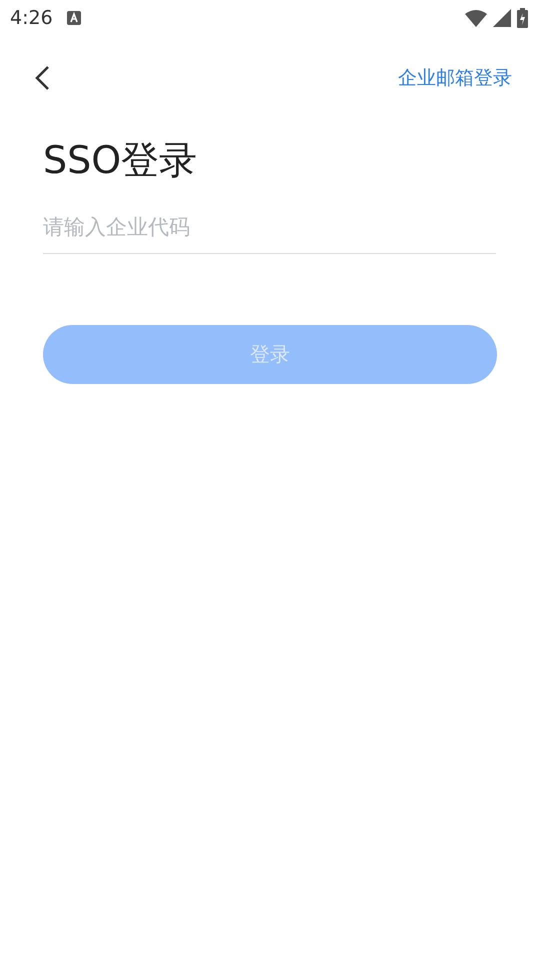 The width and height of the screenshot is (540, 960). Describe the element at coordinates (42, 78) in the screenshot. I see `back-icon` at that location.